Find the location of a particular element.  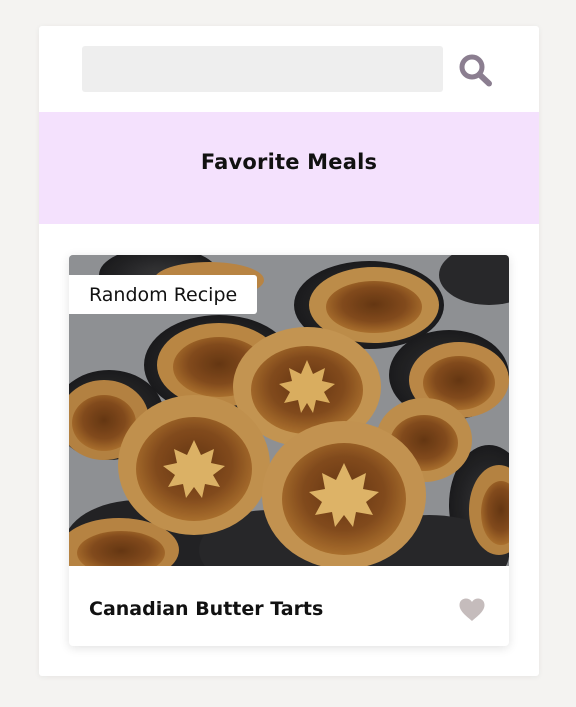

random-recipe-tag: Random Recipe is located at coordinates (163, 294).